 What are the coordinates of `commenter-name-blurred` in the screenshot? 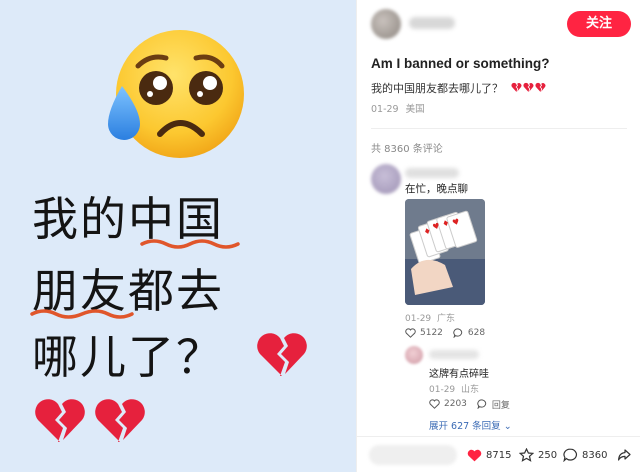 It's located at (432, 173).